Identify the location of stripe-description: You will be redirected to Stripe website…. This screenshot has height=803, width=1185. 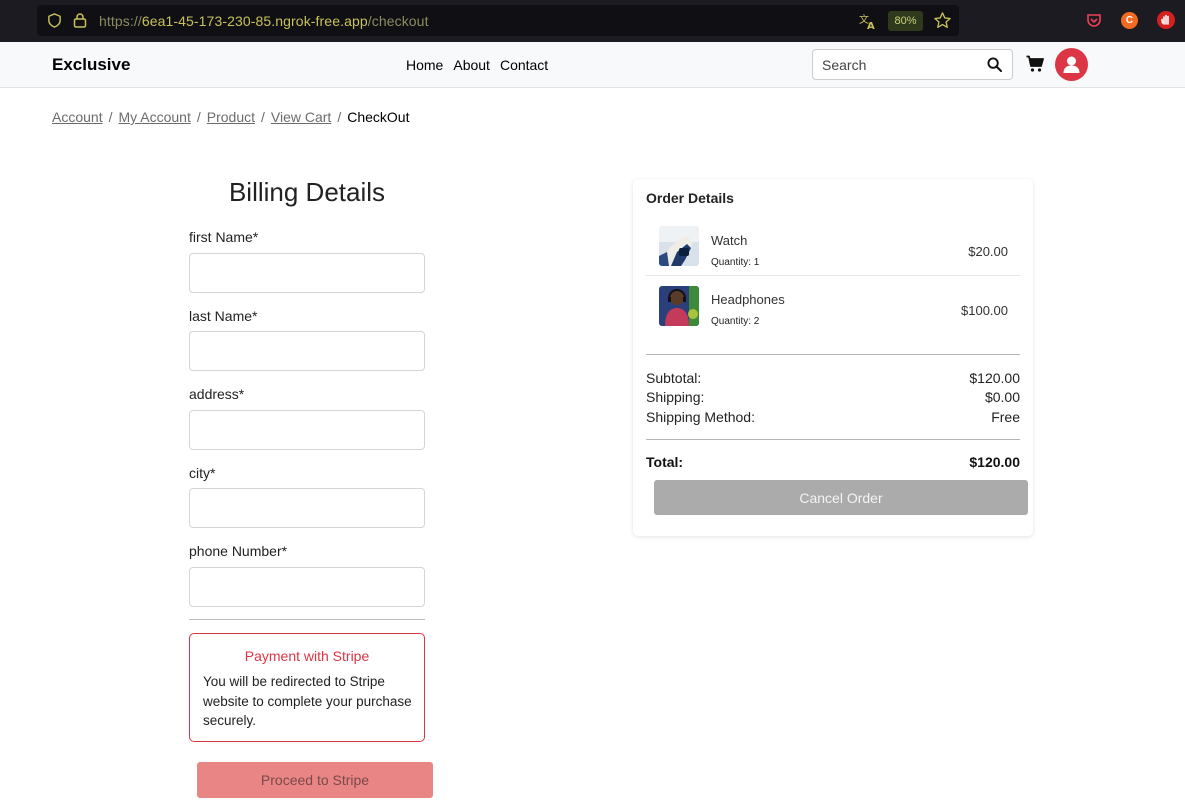
(307, 701).